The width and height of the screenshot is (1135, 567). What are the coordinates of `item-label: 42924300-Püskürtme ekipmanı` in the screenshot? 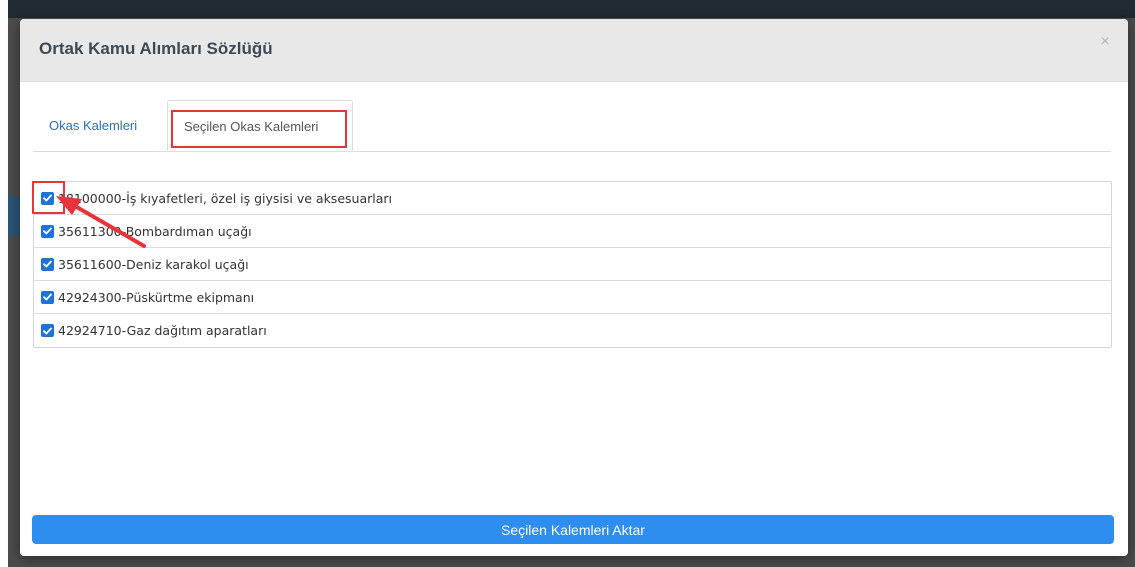 It's located at (156, 297).